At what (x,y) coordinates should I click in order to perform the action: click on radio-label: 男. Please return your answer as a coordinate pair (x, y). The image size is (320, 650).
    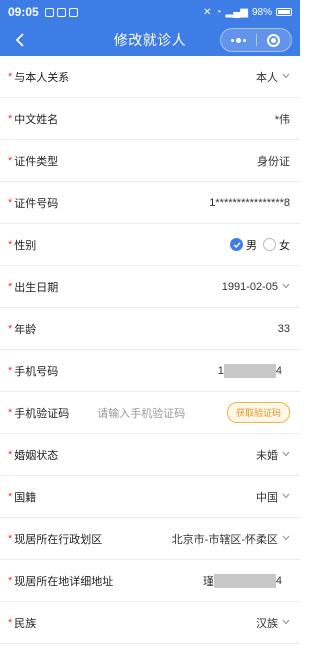
    Looking at the image, I should click on (251, 245).